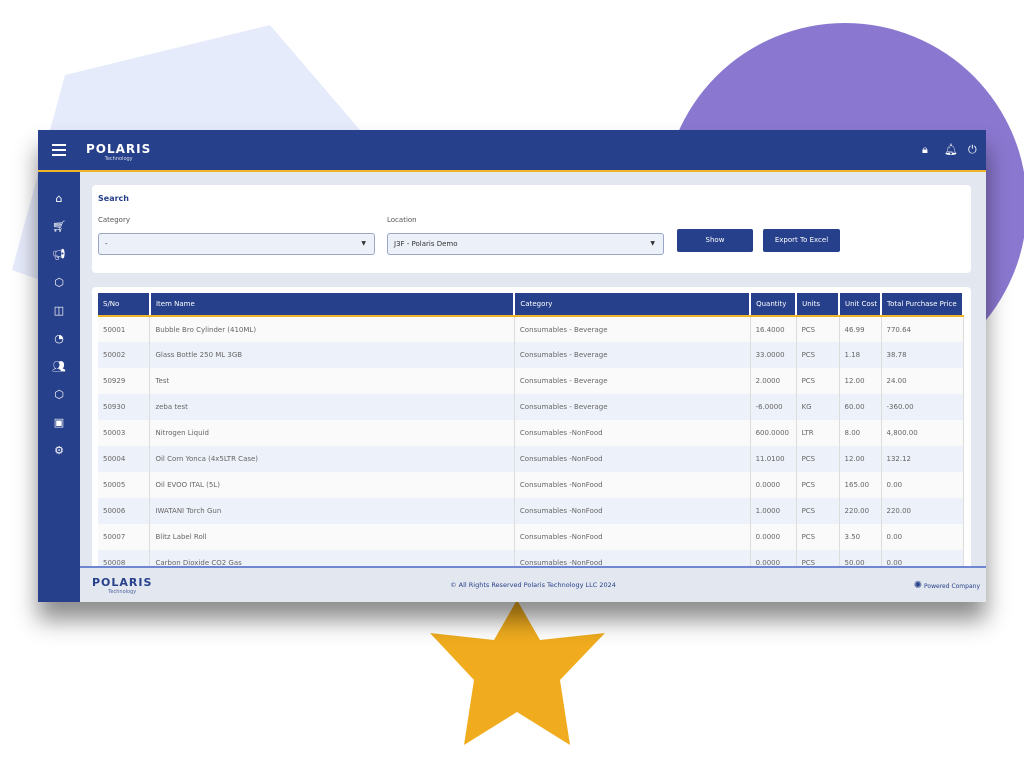  I want to click on table-cell: Oil EVOO ITAL (5L), so click(332, 485).